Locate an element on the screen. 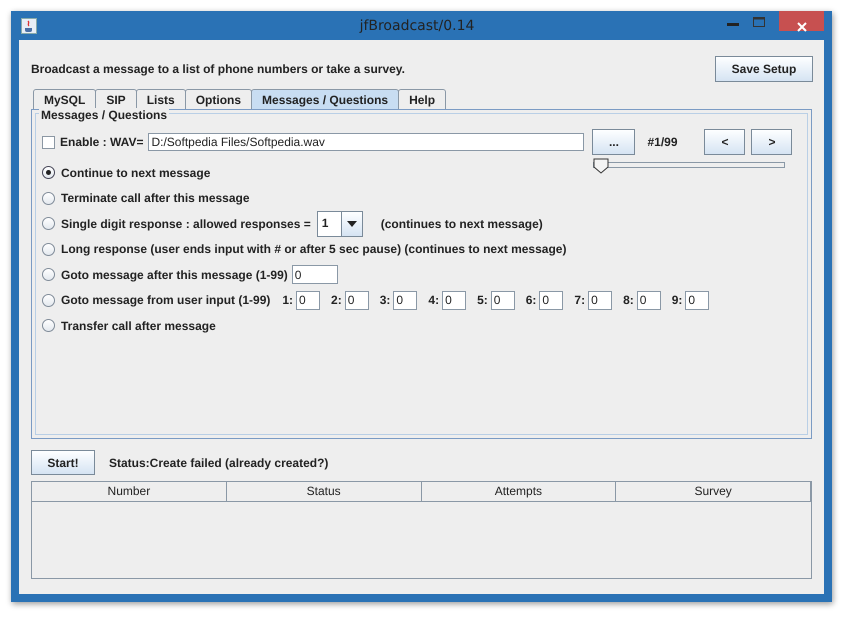 This screenshot has height=622, width=852. wav-path-field: D:/Softpedia Files/Softpedia.wav is located at coordinates (366, 142).